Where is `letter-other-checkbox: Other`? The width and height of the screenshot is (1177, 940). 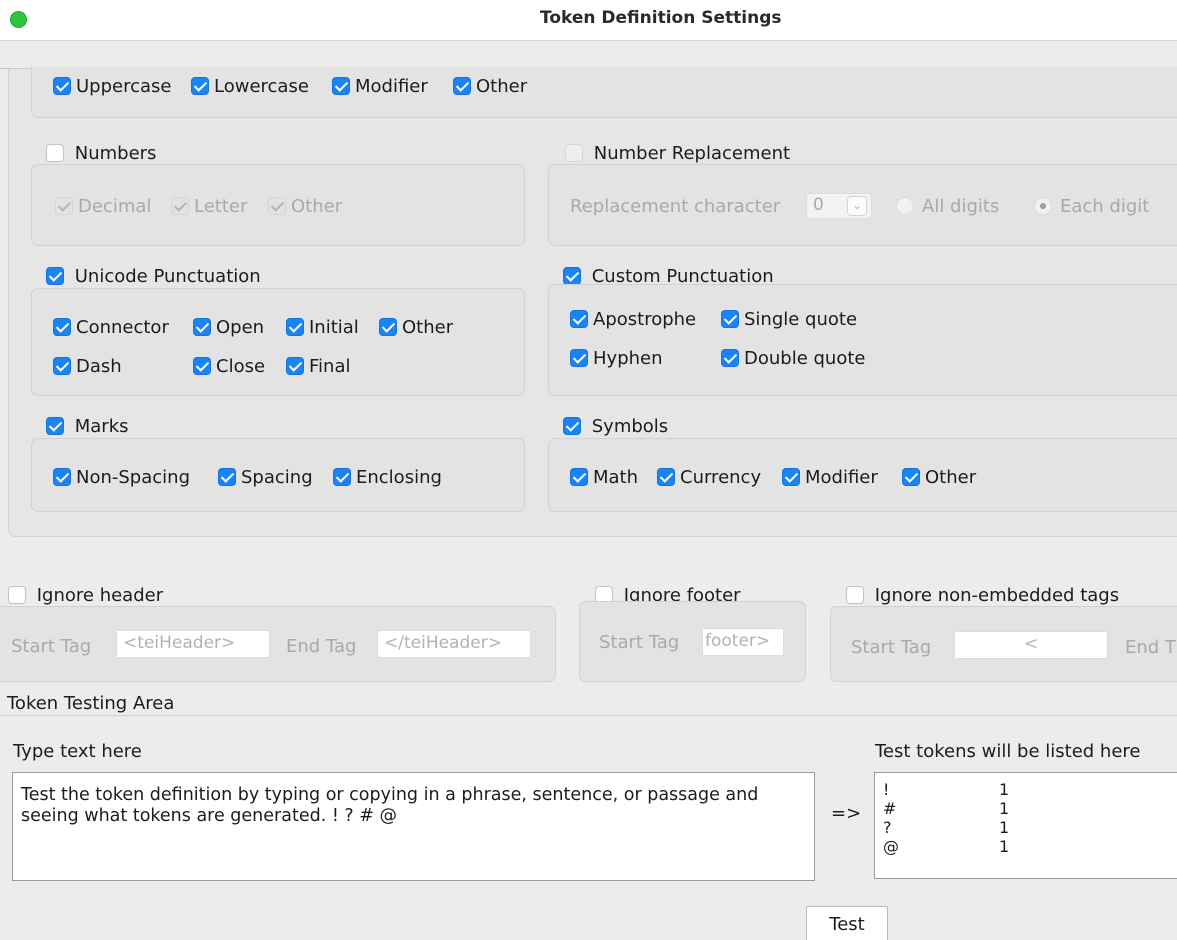
letter-other-checkbox: Other is located at coordinates (490, 86).